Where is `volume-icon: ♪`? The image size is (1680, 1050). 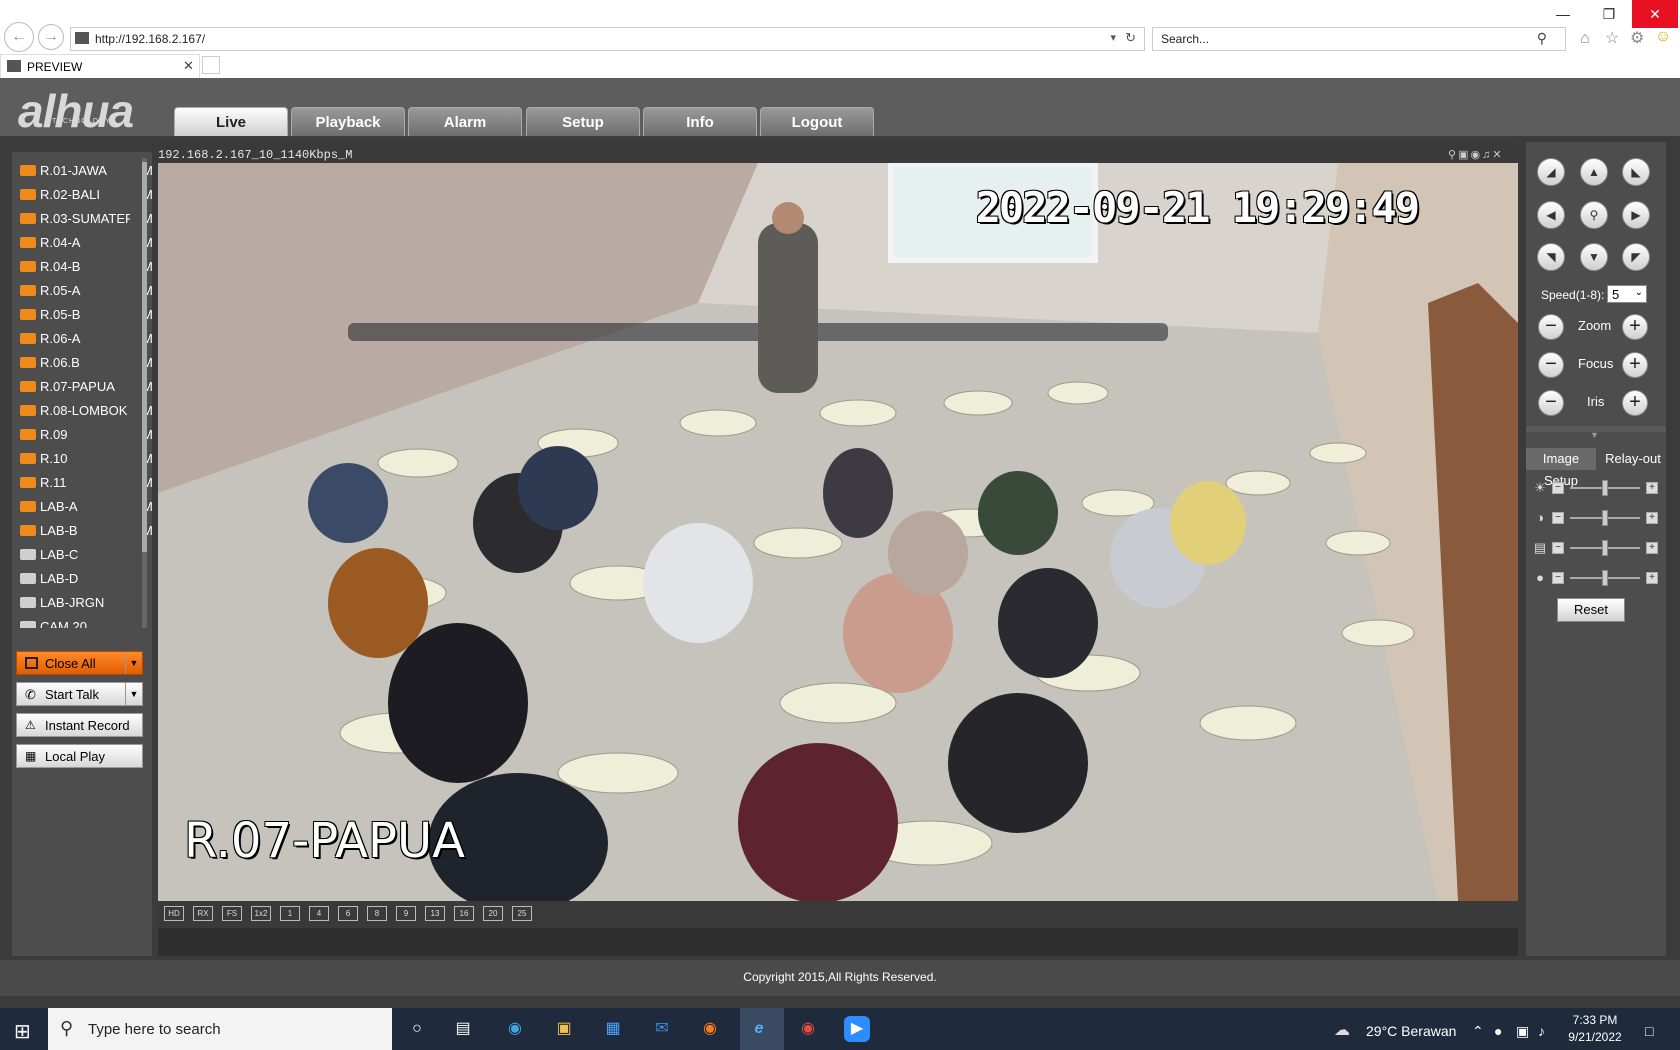
volume-icon: ♪ is located at coordinates (1541, 1031).